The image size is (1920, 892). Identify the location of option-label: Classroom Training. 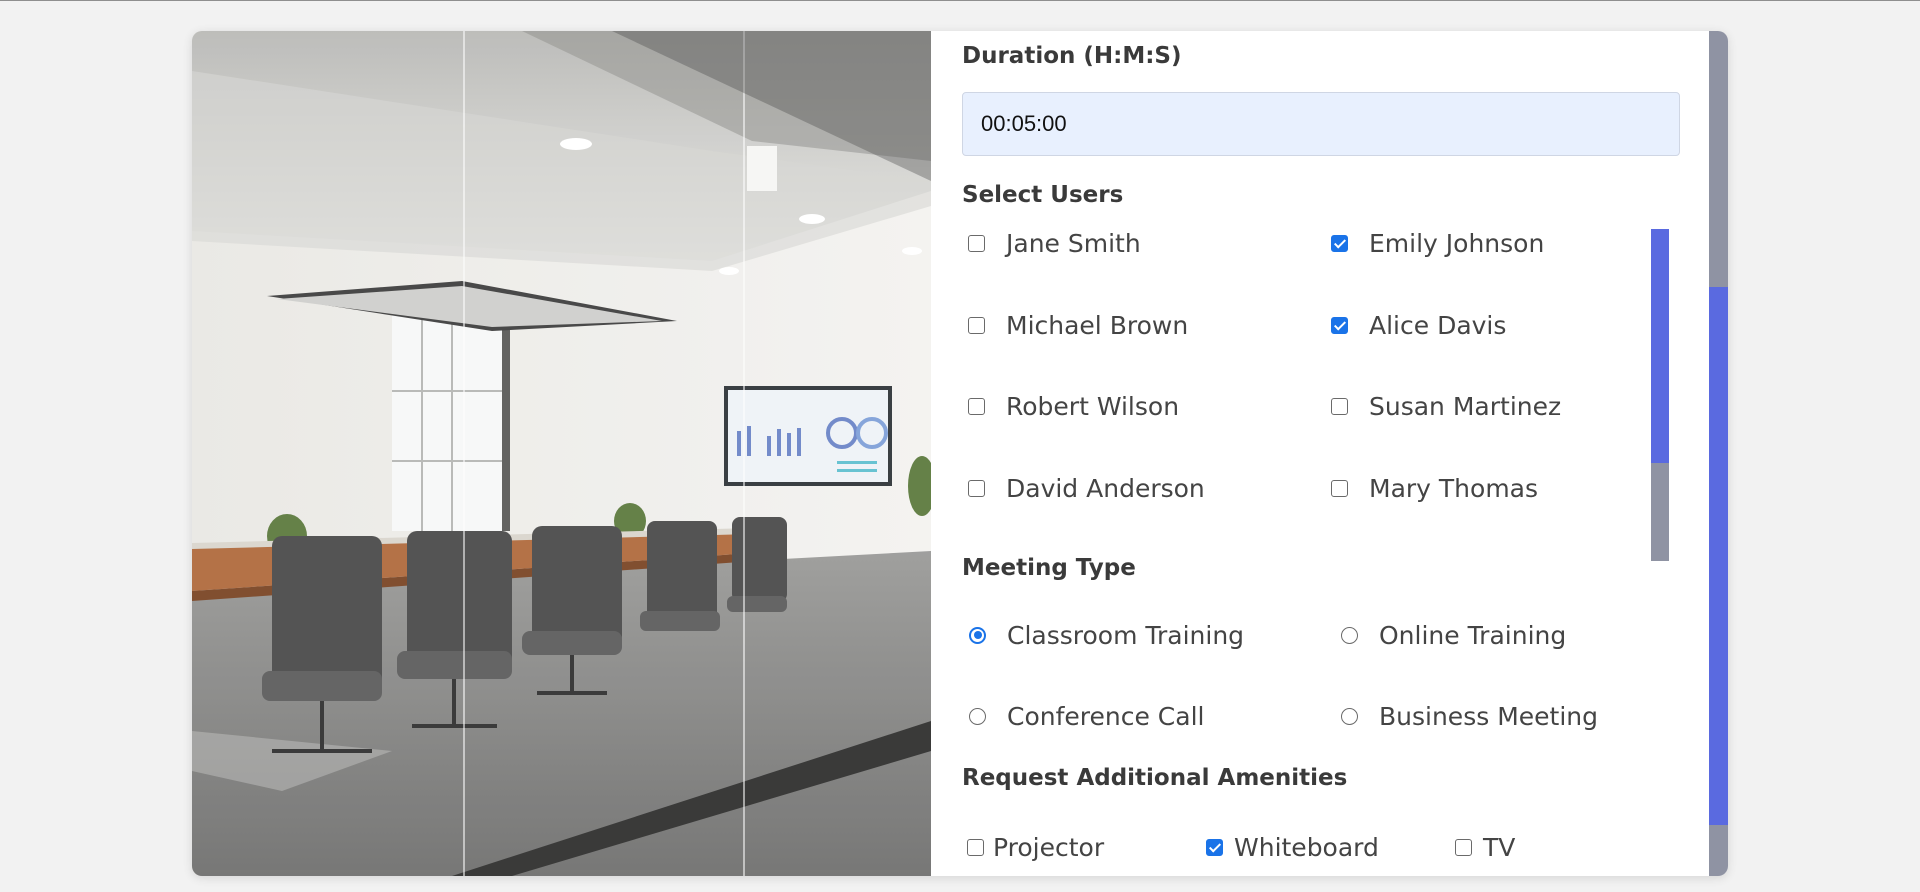
(1126, 635).